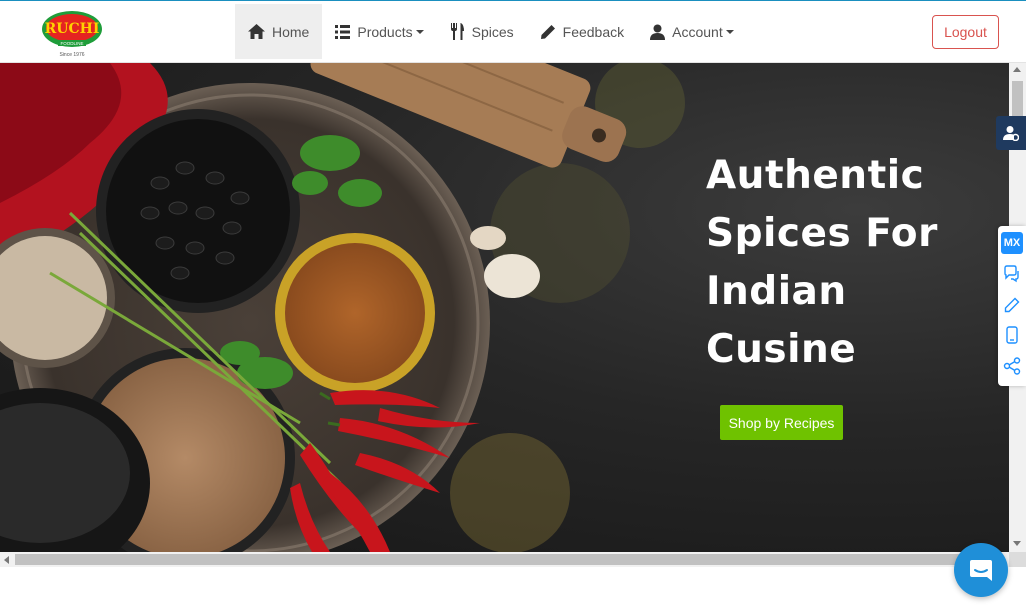 This screenshot has height=616, width=1026. Describe the element at coordinates (1017, 559) in the screenshot. I see `scrollbar-corner` at that location.